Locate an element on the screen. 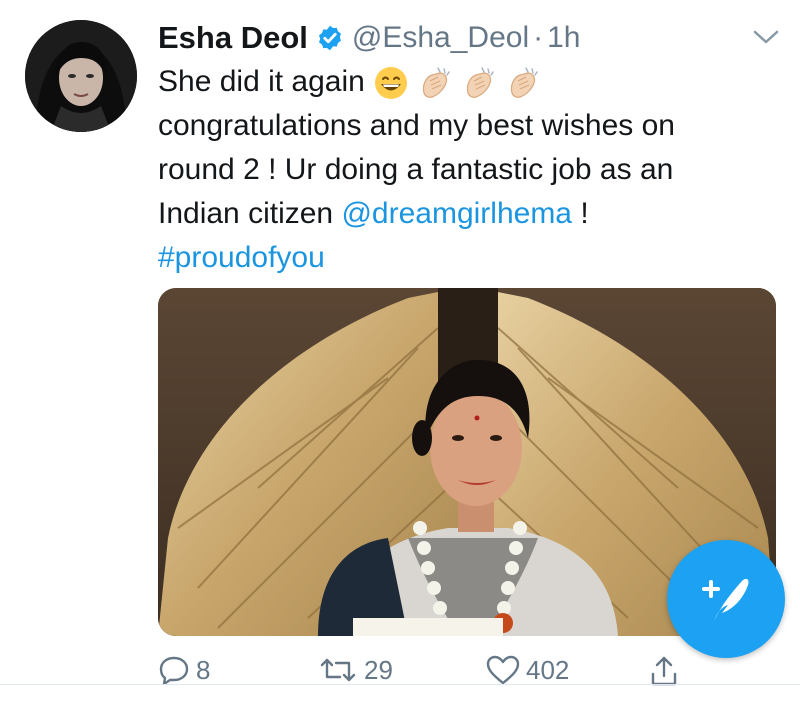  compose-tweet-button is located at coordinates (726, 599).